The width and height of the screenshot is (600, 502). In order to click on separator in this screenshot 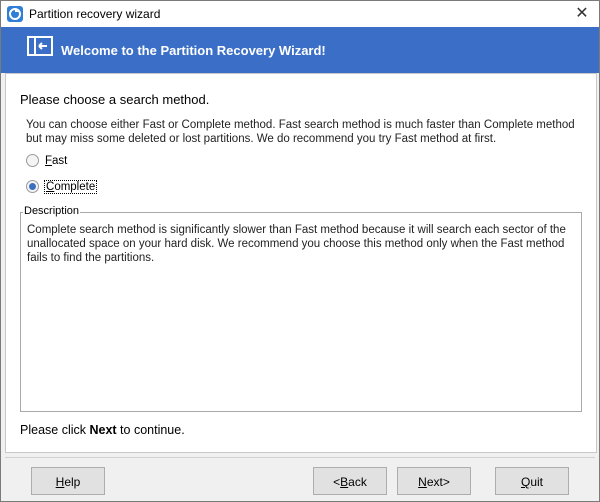, I will do `click(300, 457)`.